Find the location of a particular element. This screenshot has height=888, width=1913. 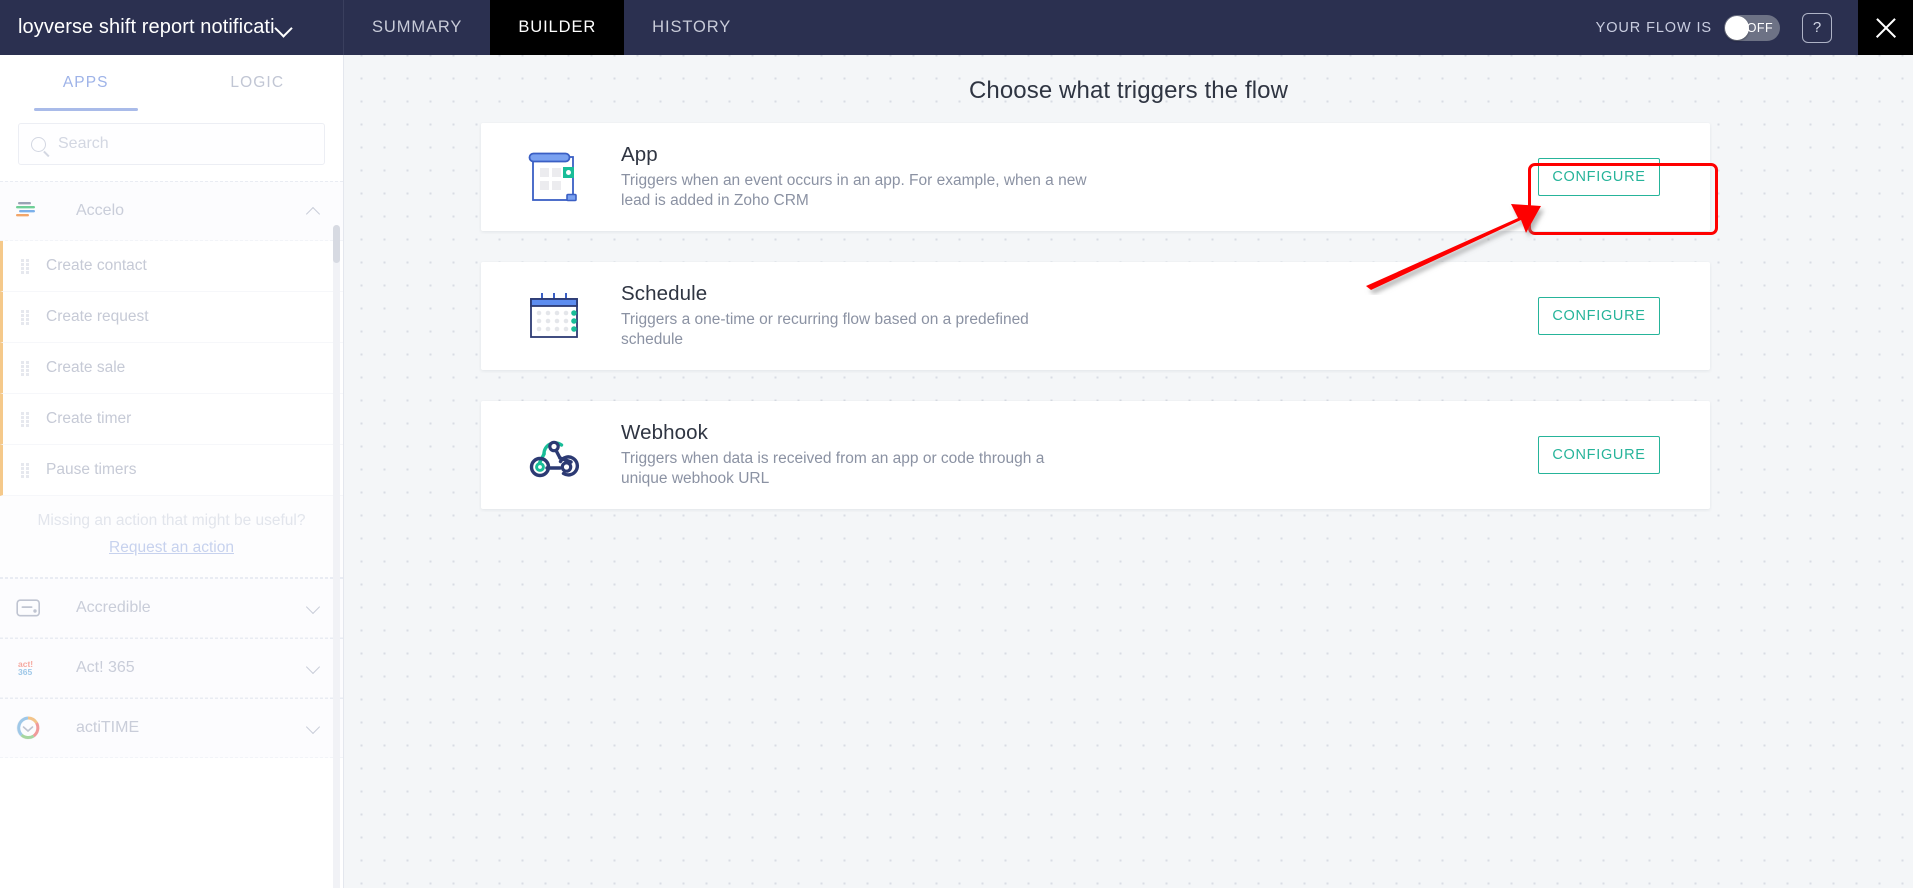

app-group-label: Accelo is located at coordinates (100, 210).